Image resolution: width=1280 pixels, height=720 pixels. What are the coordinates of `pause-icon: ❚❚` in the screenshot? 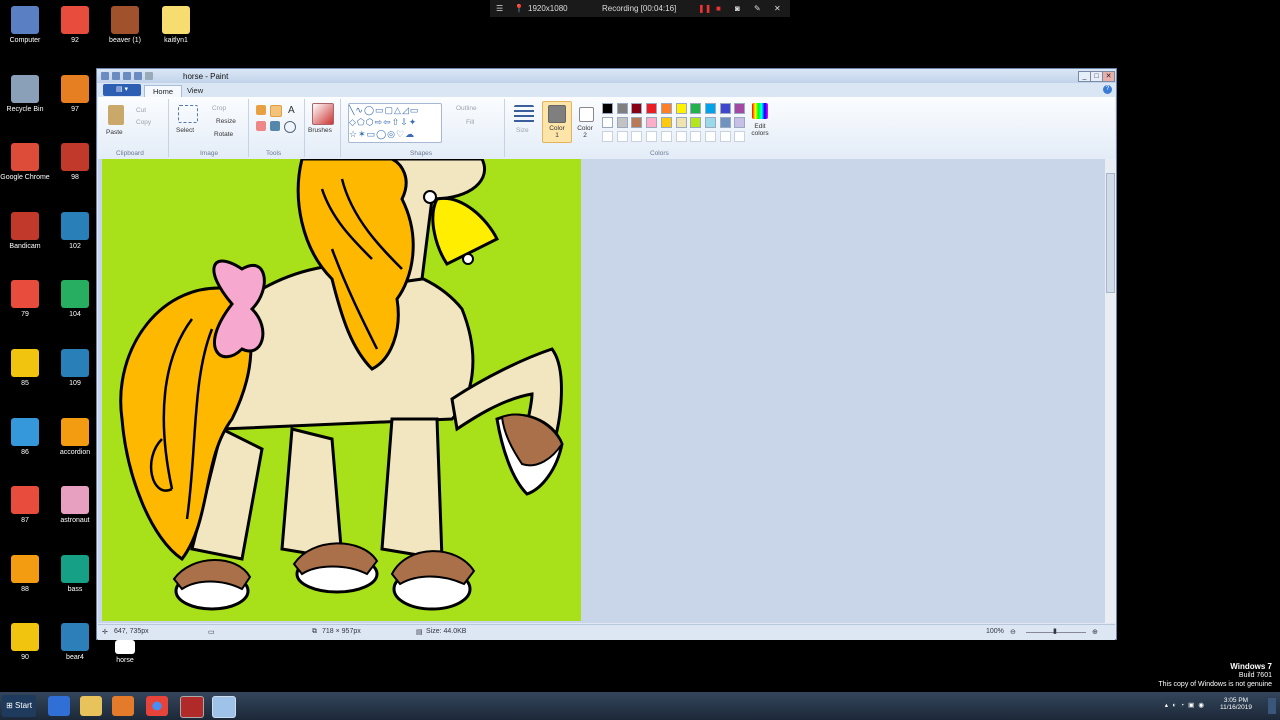 It's located at (704, 8).